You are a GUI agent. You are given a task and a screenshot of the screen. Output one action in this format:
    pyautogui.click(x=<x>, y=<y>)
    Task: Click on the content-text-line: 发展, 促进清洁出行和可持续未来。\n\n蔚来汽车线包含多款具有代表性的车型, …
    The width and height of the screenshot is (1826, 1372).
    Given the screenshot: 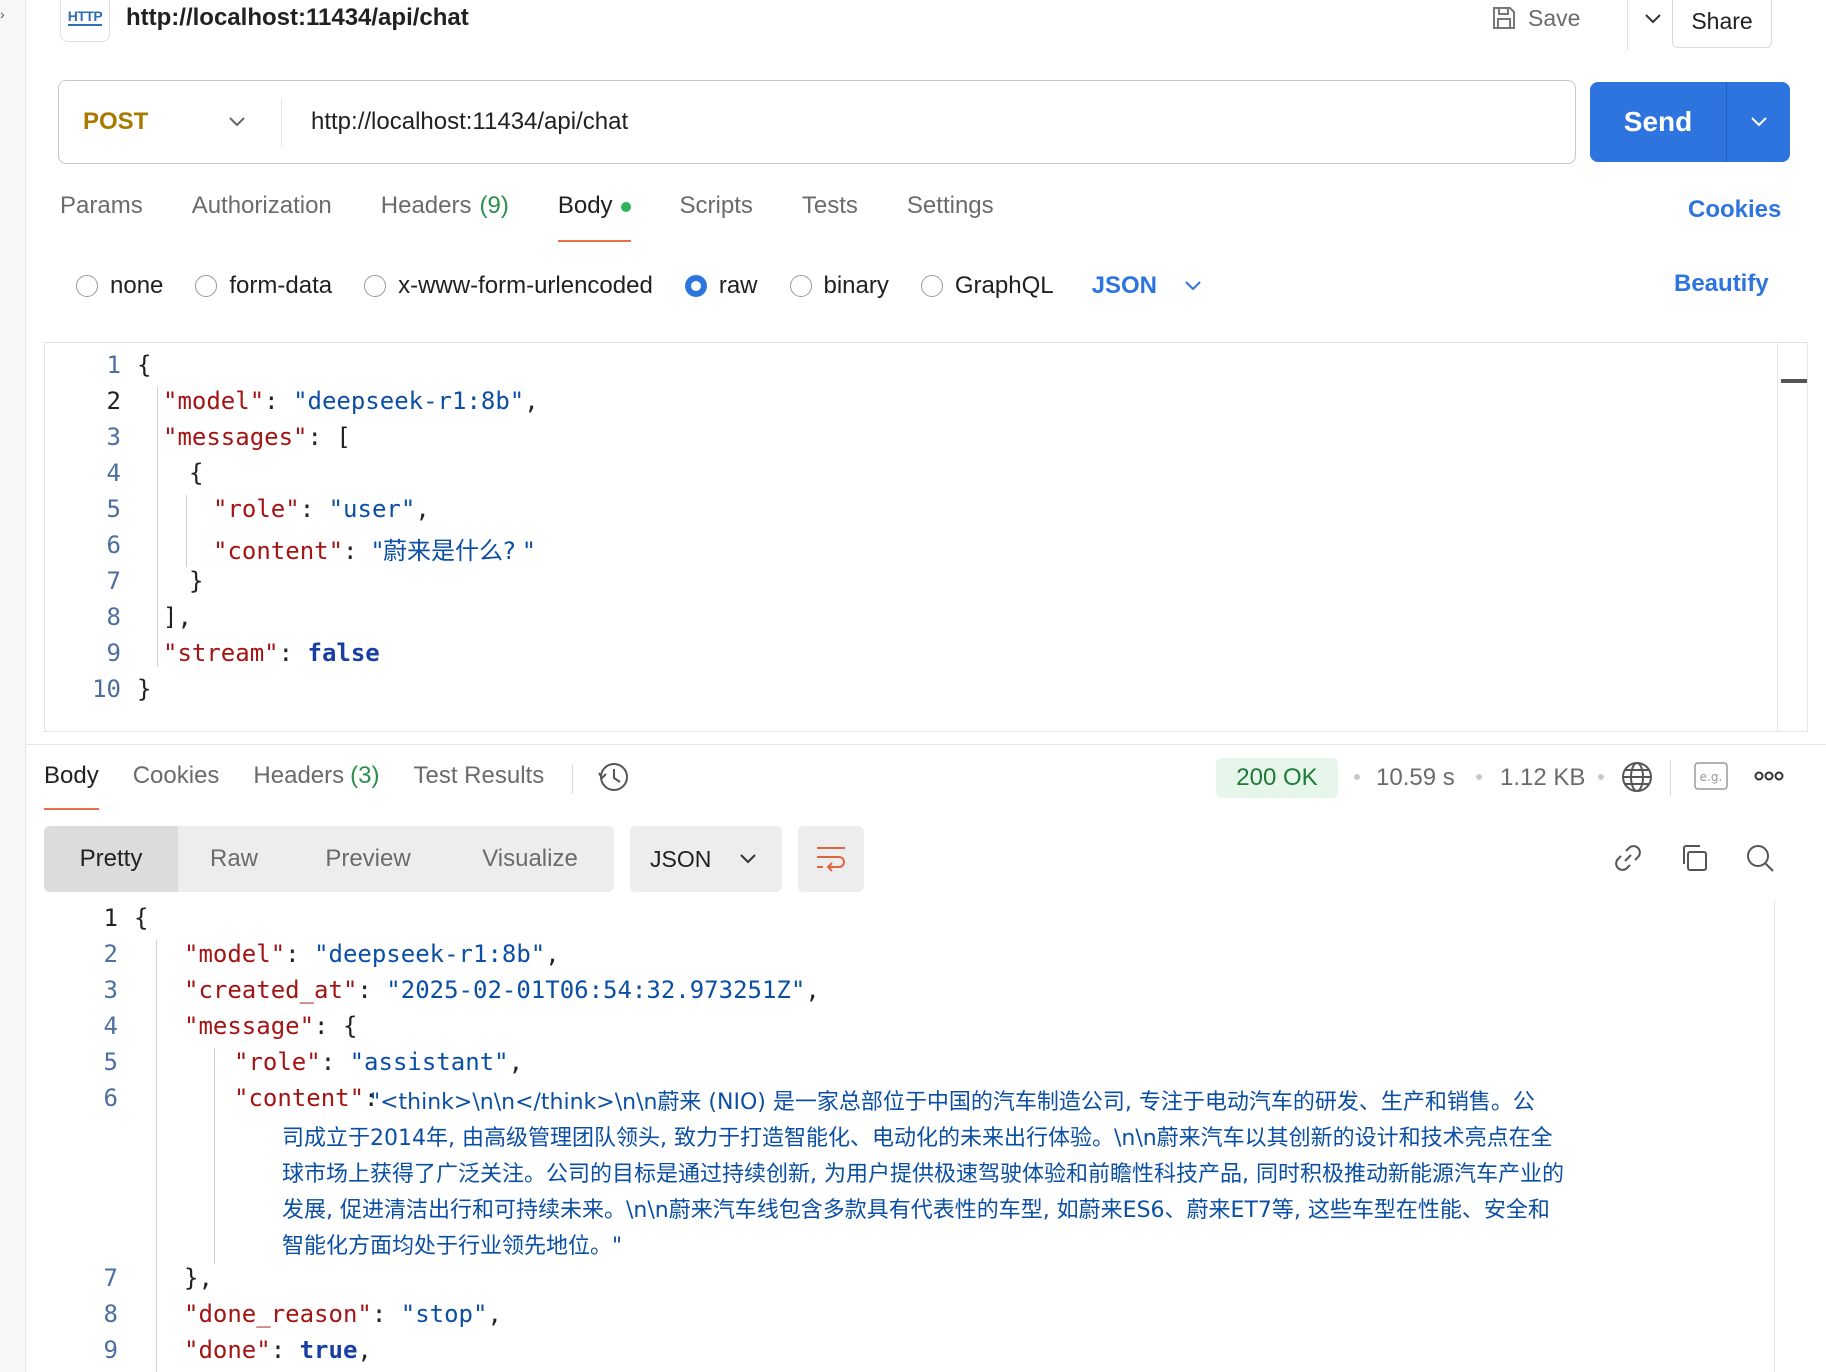 What is the action you would take?
    pyautogui.click(x=916, y=1210)
    